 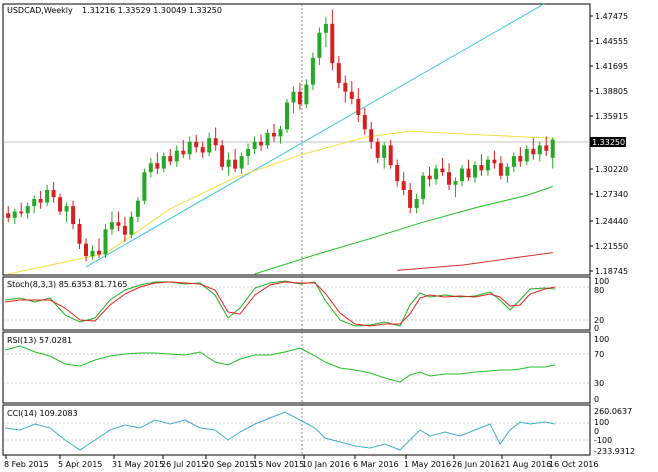 I want to click on cci-level-label-0: 0, so click(x=596, y=431).